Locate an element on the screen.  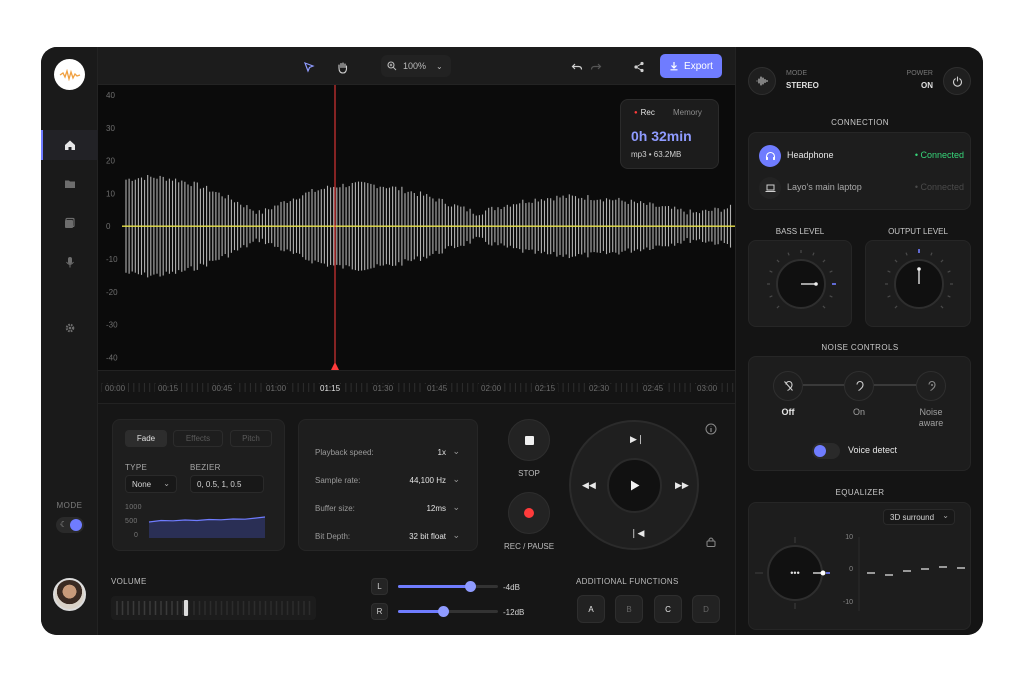
eq-knob-dot is located at coordinates (823, 573).